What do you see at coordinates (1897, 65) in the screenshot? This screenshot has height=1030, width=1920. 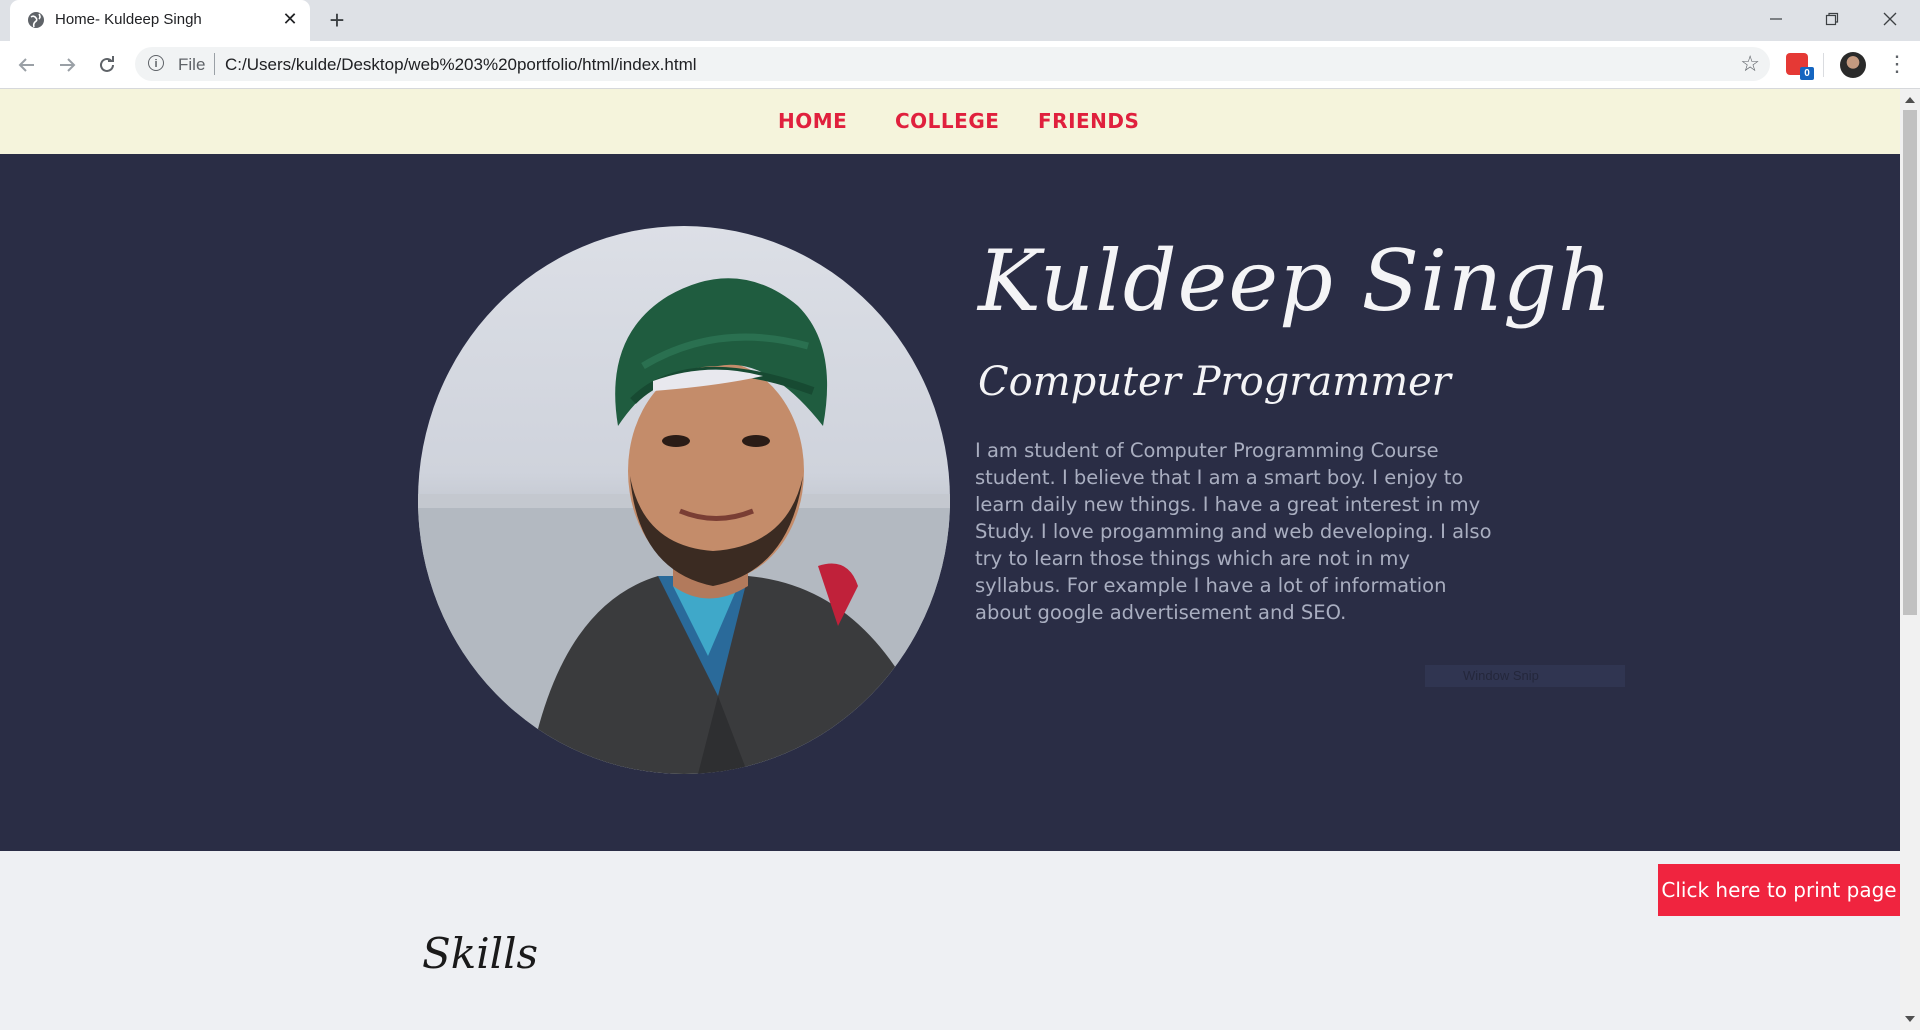 I see `menu-icon: ⋮` at bounding box center [1897, 65].